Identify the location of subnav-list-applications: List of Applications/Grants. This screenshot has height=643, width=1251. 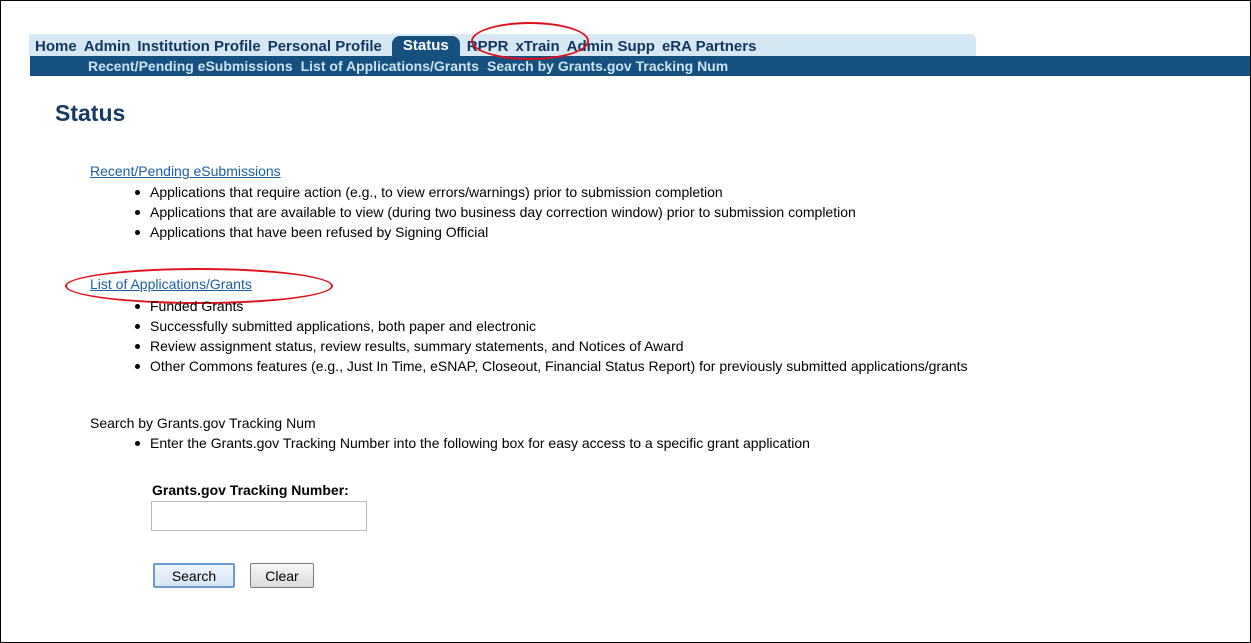
(390, 66).